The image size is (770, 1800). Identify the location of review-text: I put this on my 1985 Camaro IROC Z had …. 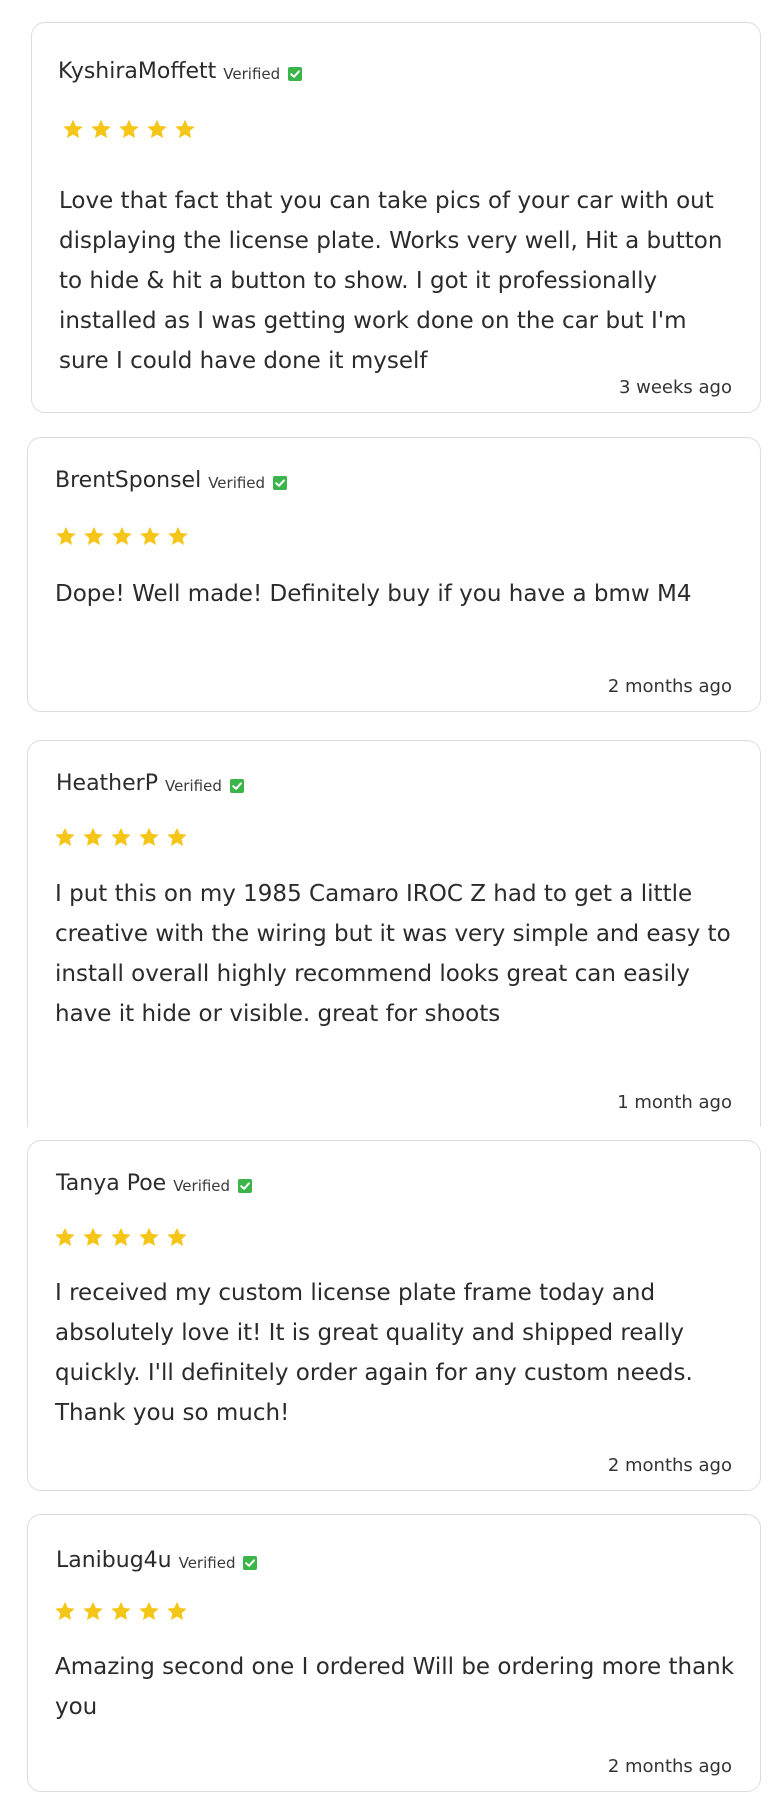
(393, 954).